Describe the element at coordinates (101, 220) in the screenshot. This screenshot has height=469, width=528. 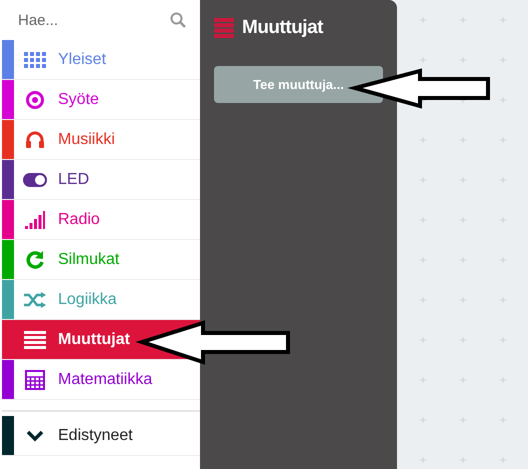
I see `category-item: Radio` at that location.